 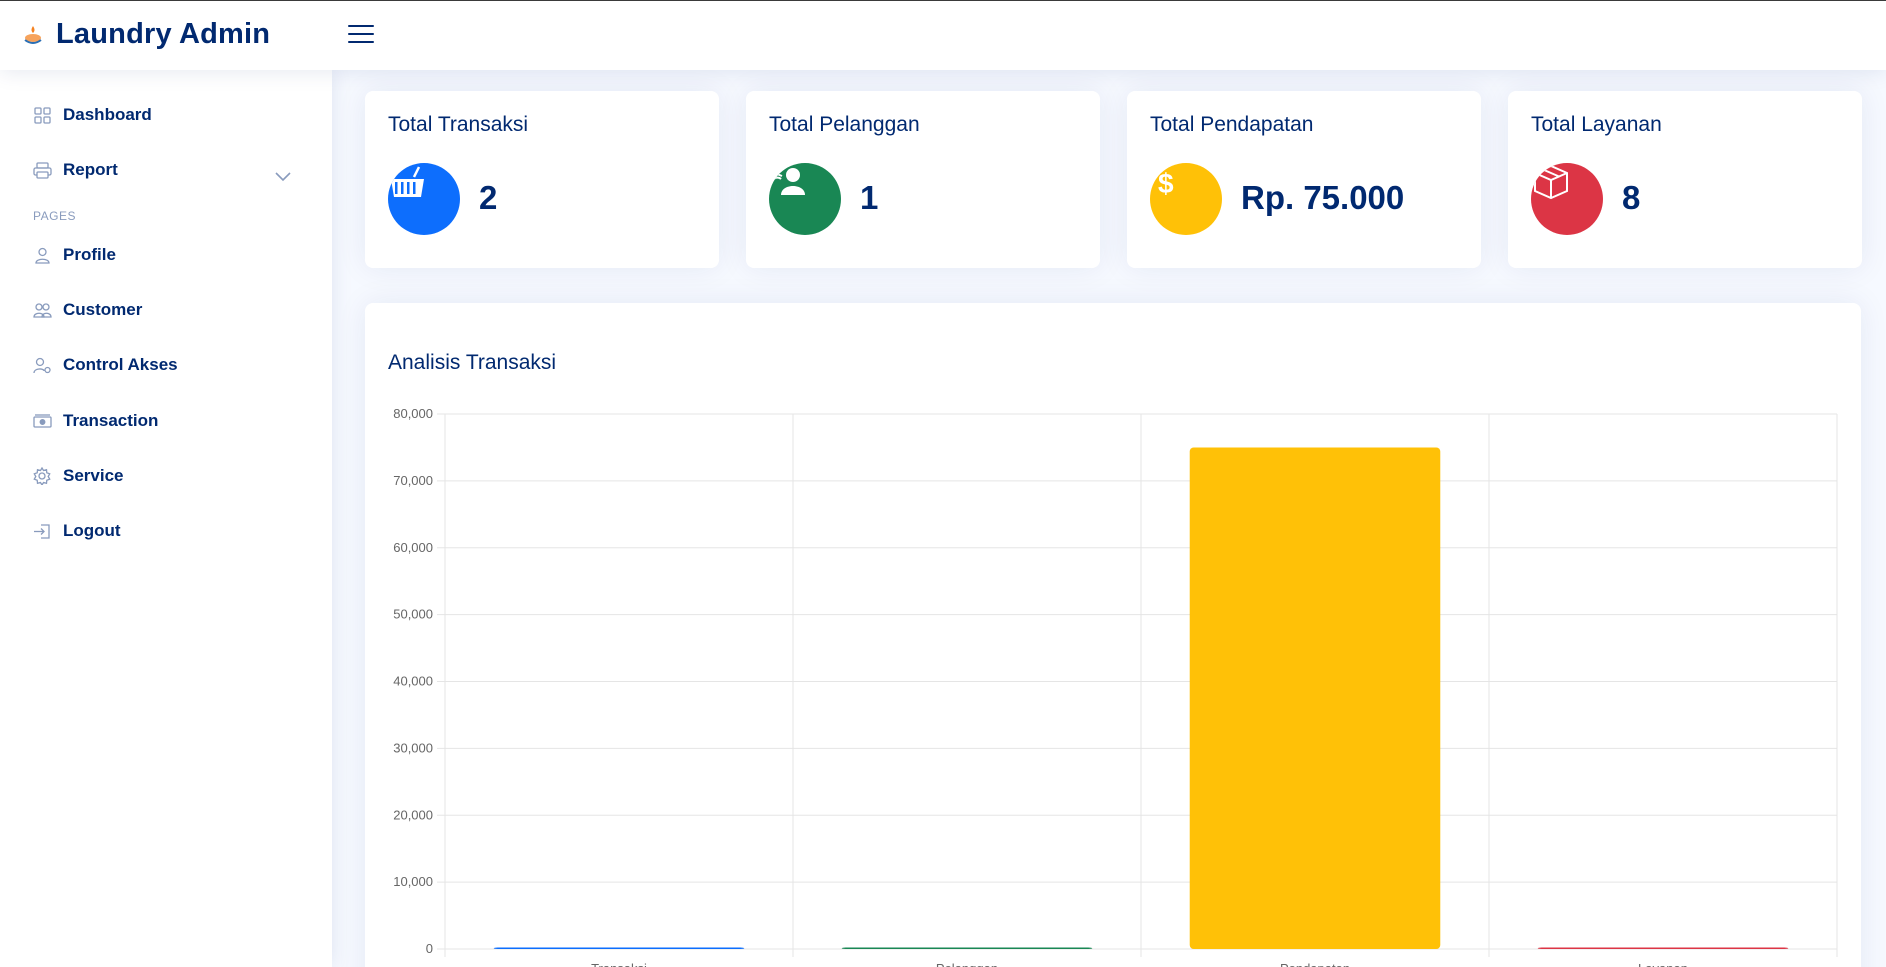 I want to click on sidebar-item-label: Dashboard, so click(x=107, y=114).